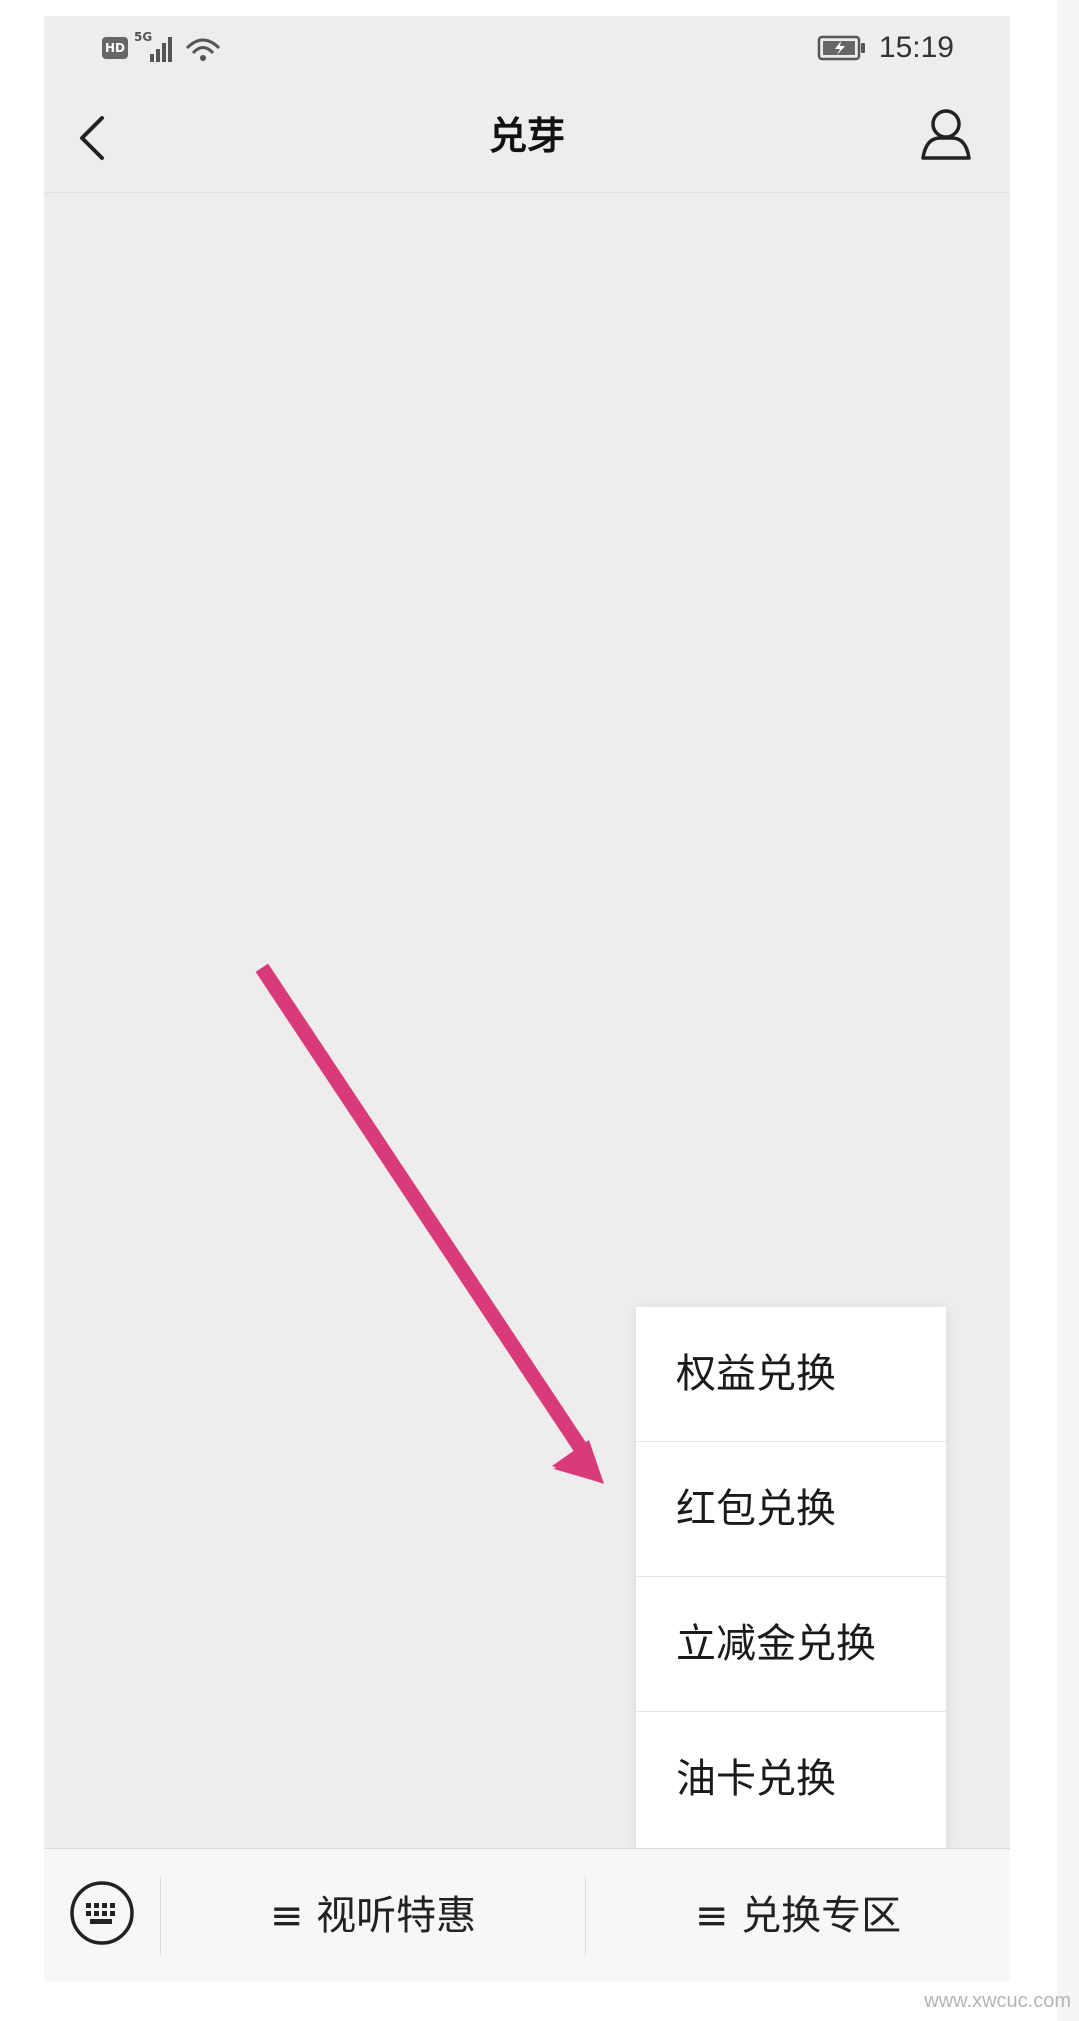 The height and width of the screenshot is (2021, 1079). What do you see at coordinates (156, 47) in the screenshot?
I see `signal-icon: 5G` at bounding box center [156, 47].